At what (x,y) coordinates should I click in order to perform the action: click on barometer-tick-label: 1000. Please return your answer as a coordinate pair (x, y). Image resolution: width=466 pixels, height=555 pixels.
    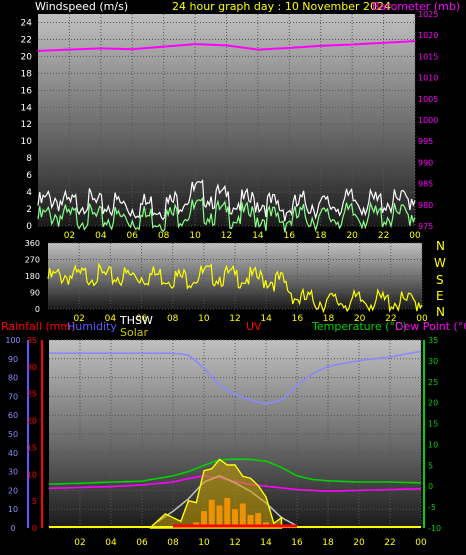
    Looking at the image, I should click on (428, 120).